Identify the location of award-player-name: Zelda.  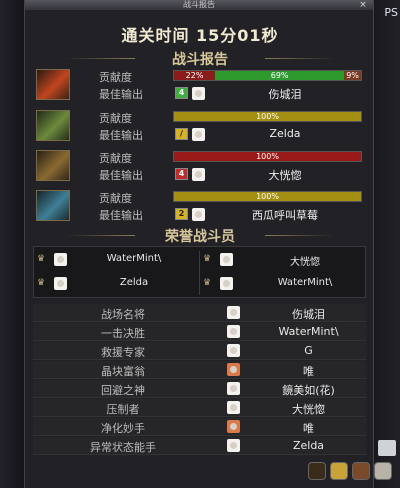
(308, 445).